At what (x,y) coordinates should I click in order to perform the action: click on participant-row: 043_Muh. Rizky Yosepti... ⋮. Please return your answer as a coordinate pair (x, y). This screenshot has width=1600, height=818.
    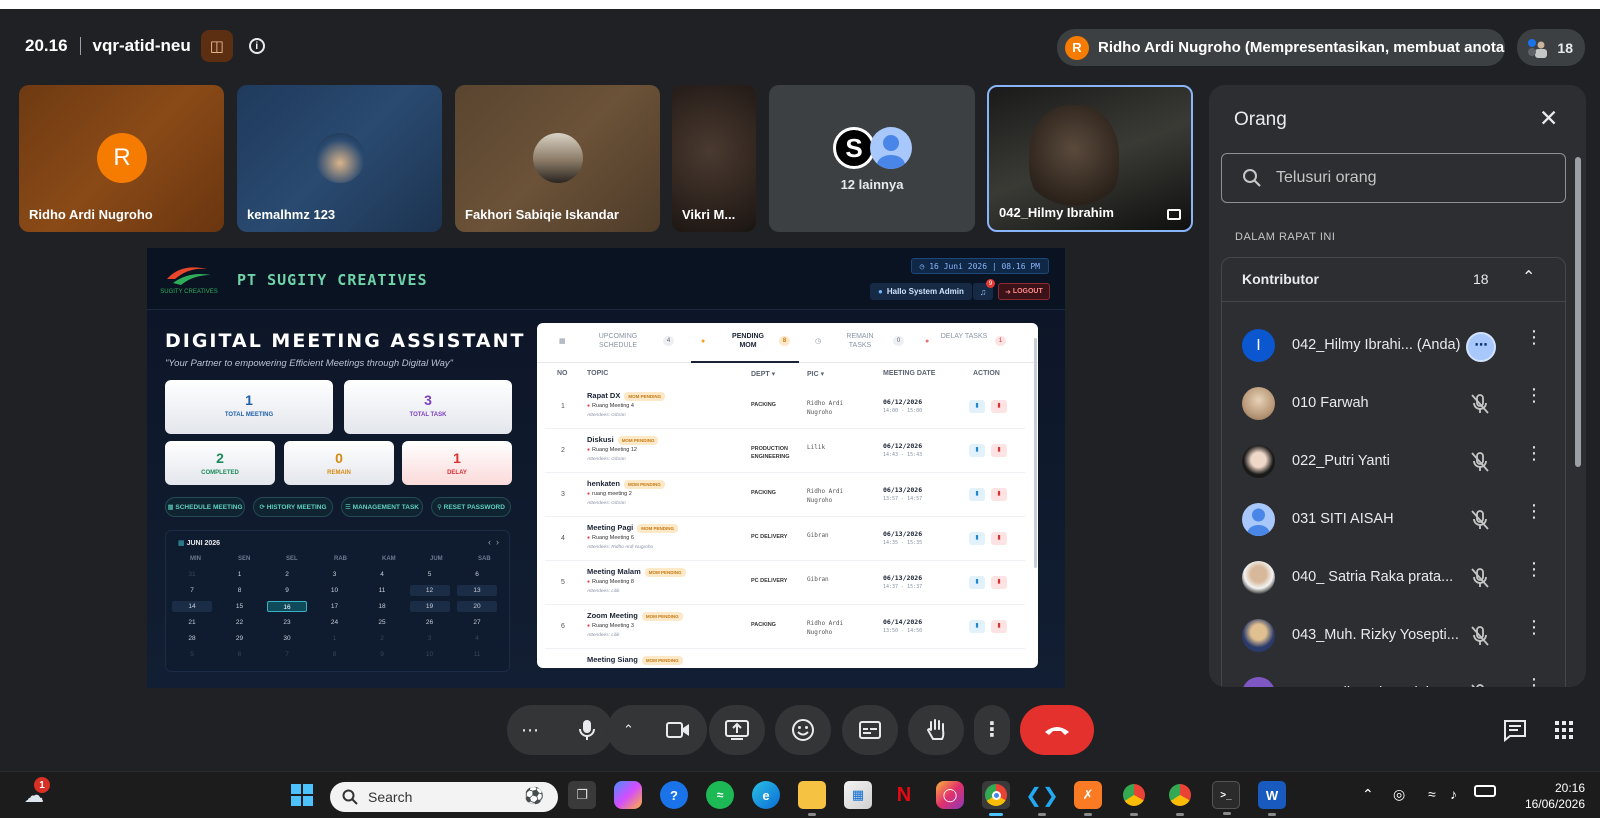
    Looking at the image, I should click on (1393, 635).